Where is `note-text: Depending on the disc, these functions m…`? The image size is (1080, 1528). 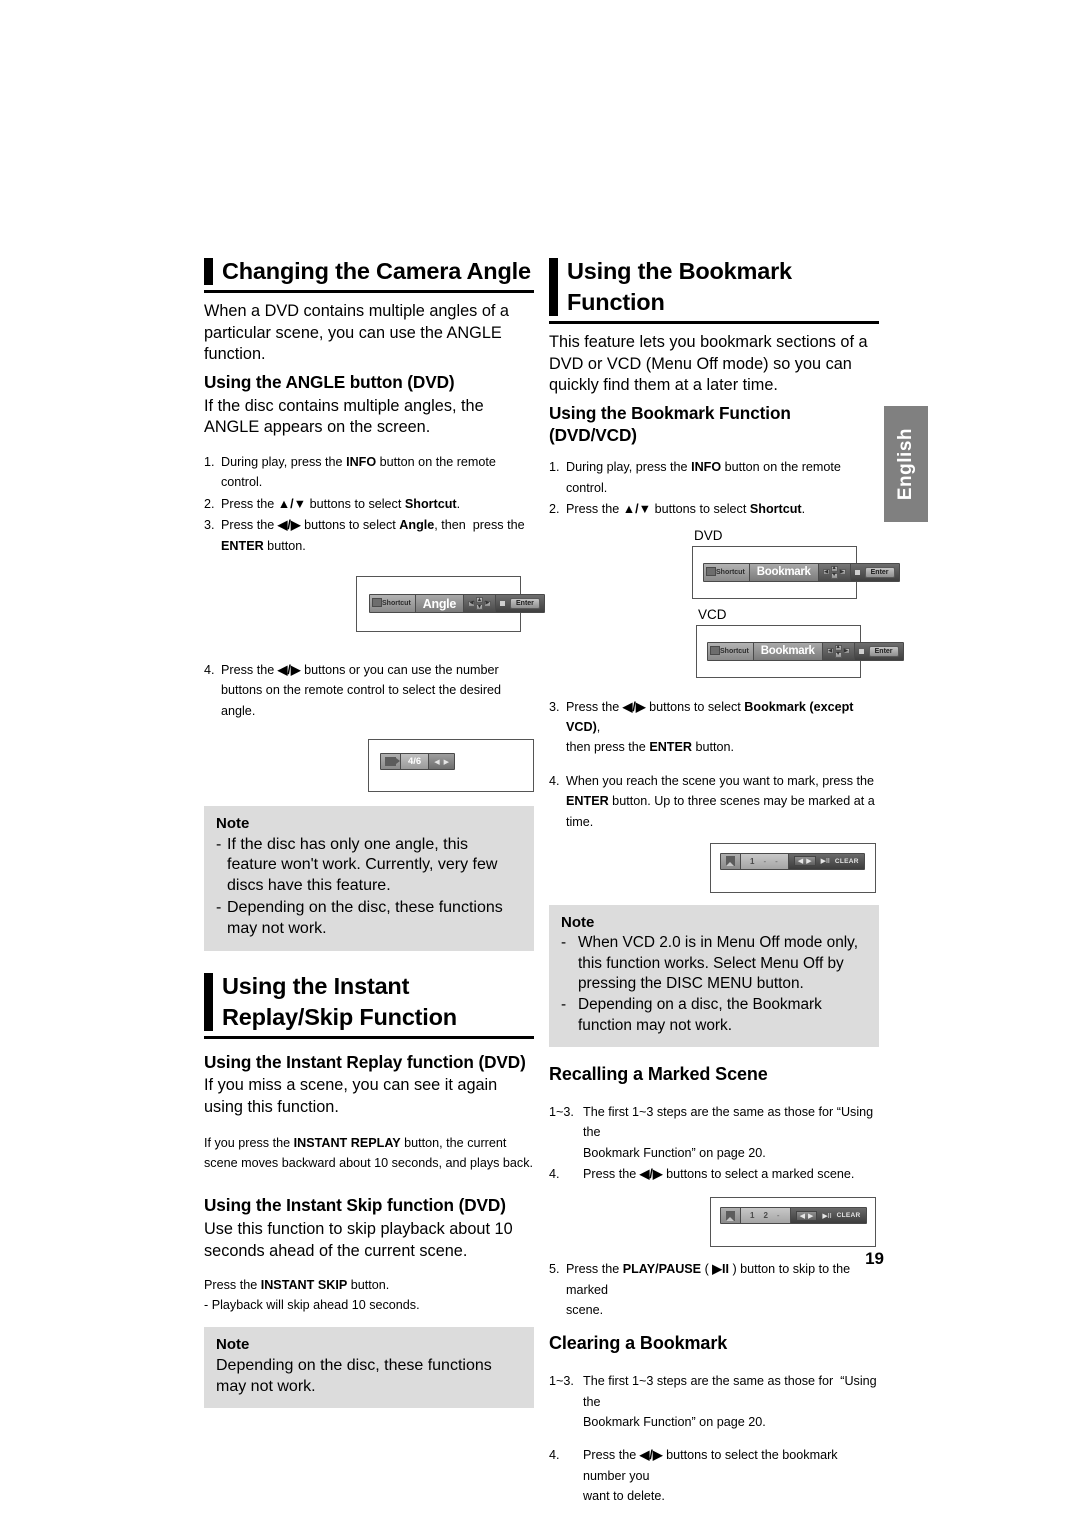
note-text: Depending on the disc, these functions m… is located at coordinates (354, 1375).